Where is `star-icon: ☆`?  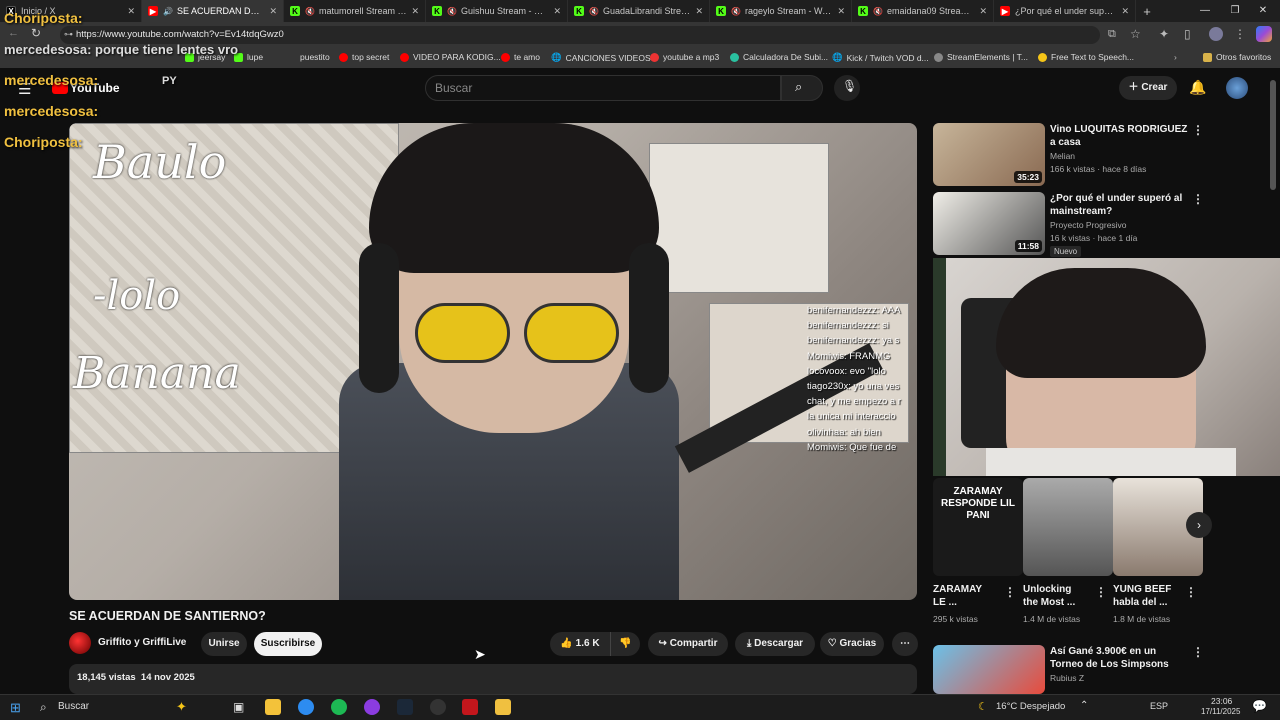 star-icon: ☆ is located at coordinates (1135, 34).